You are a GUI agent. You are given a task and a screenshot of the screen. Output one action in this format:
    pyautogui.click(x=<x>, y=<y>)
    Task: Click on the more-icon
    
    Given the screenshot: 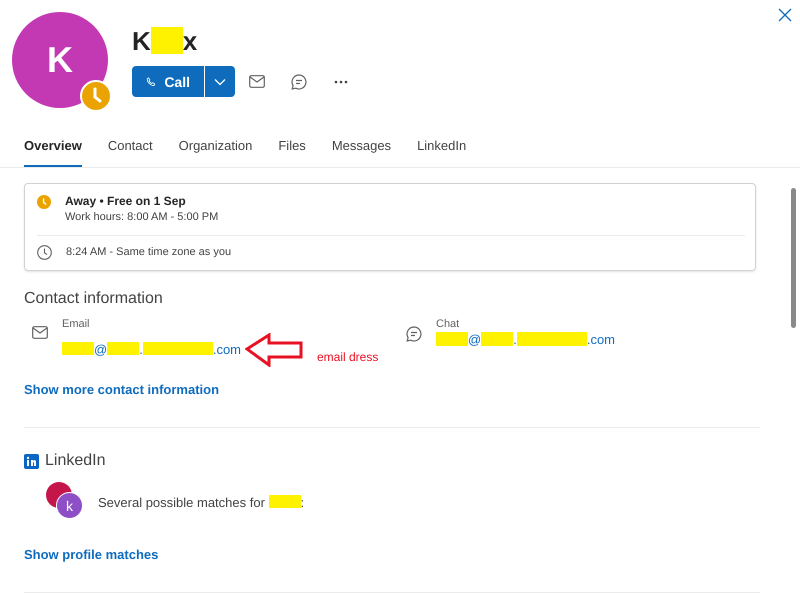 What is the action you would take?
    pyautogui.click(x=341, y=82)
    